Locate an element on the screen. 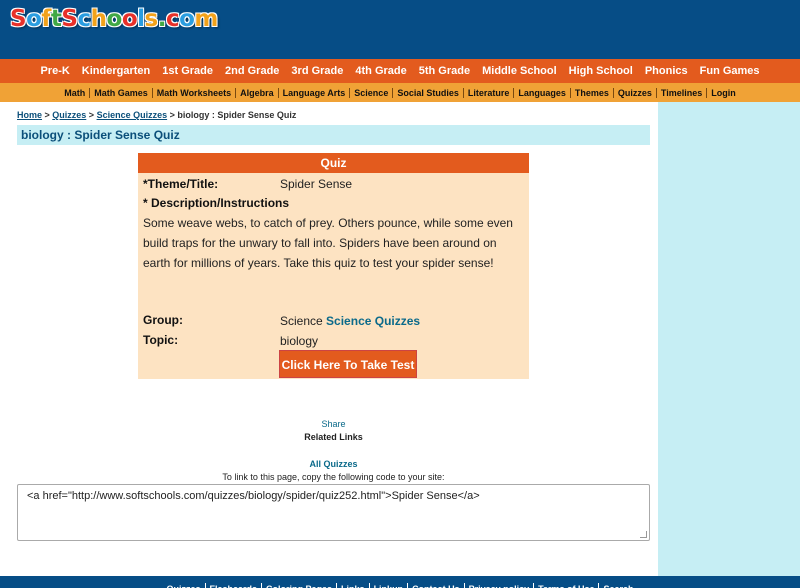 This screenshot has height=588, width=800. topic-value: biology is located at coordinates (299, 341).